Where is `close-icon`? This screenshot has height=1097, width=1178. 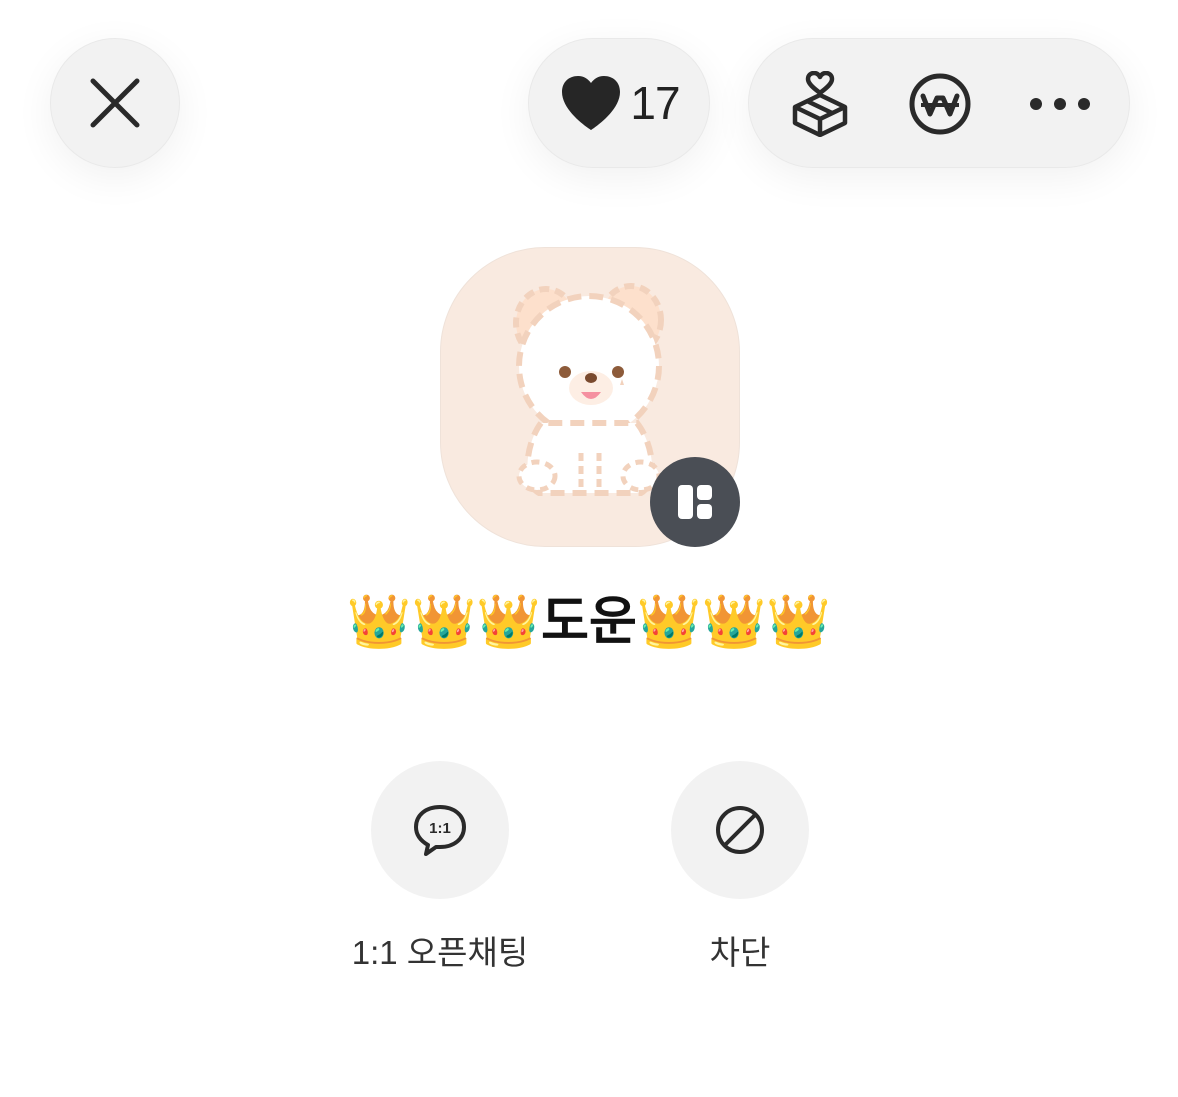
close-icon is located at coordinates (115, 103).